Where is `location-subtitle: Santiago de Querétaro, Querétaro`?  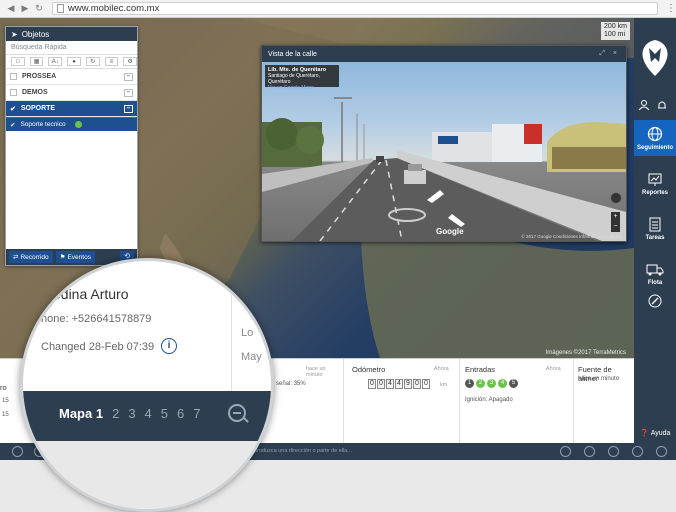 location-subtitle: Santiago de Querétaro, Querétaro is located at coordinates (294, 79).